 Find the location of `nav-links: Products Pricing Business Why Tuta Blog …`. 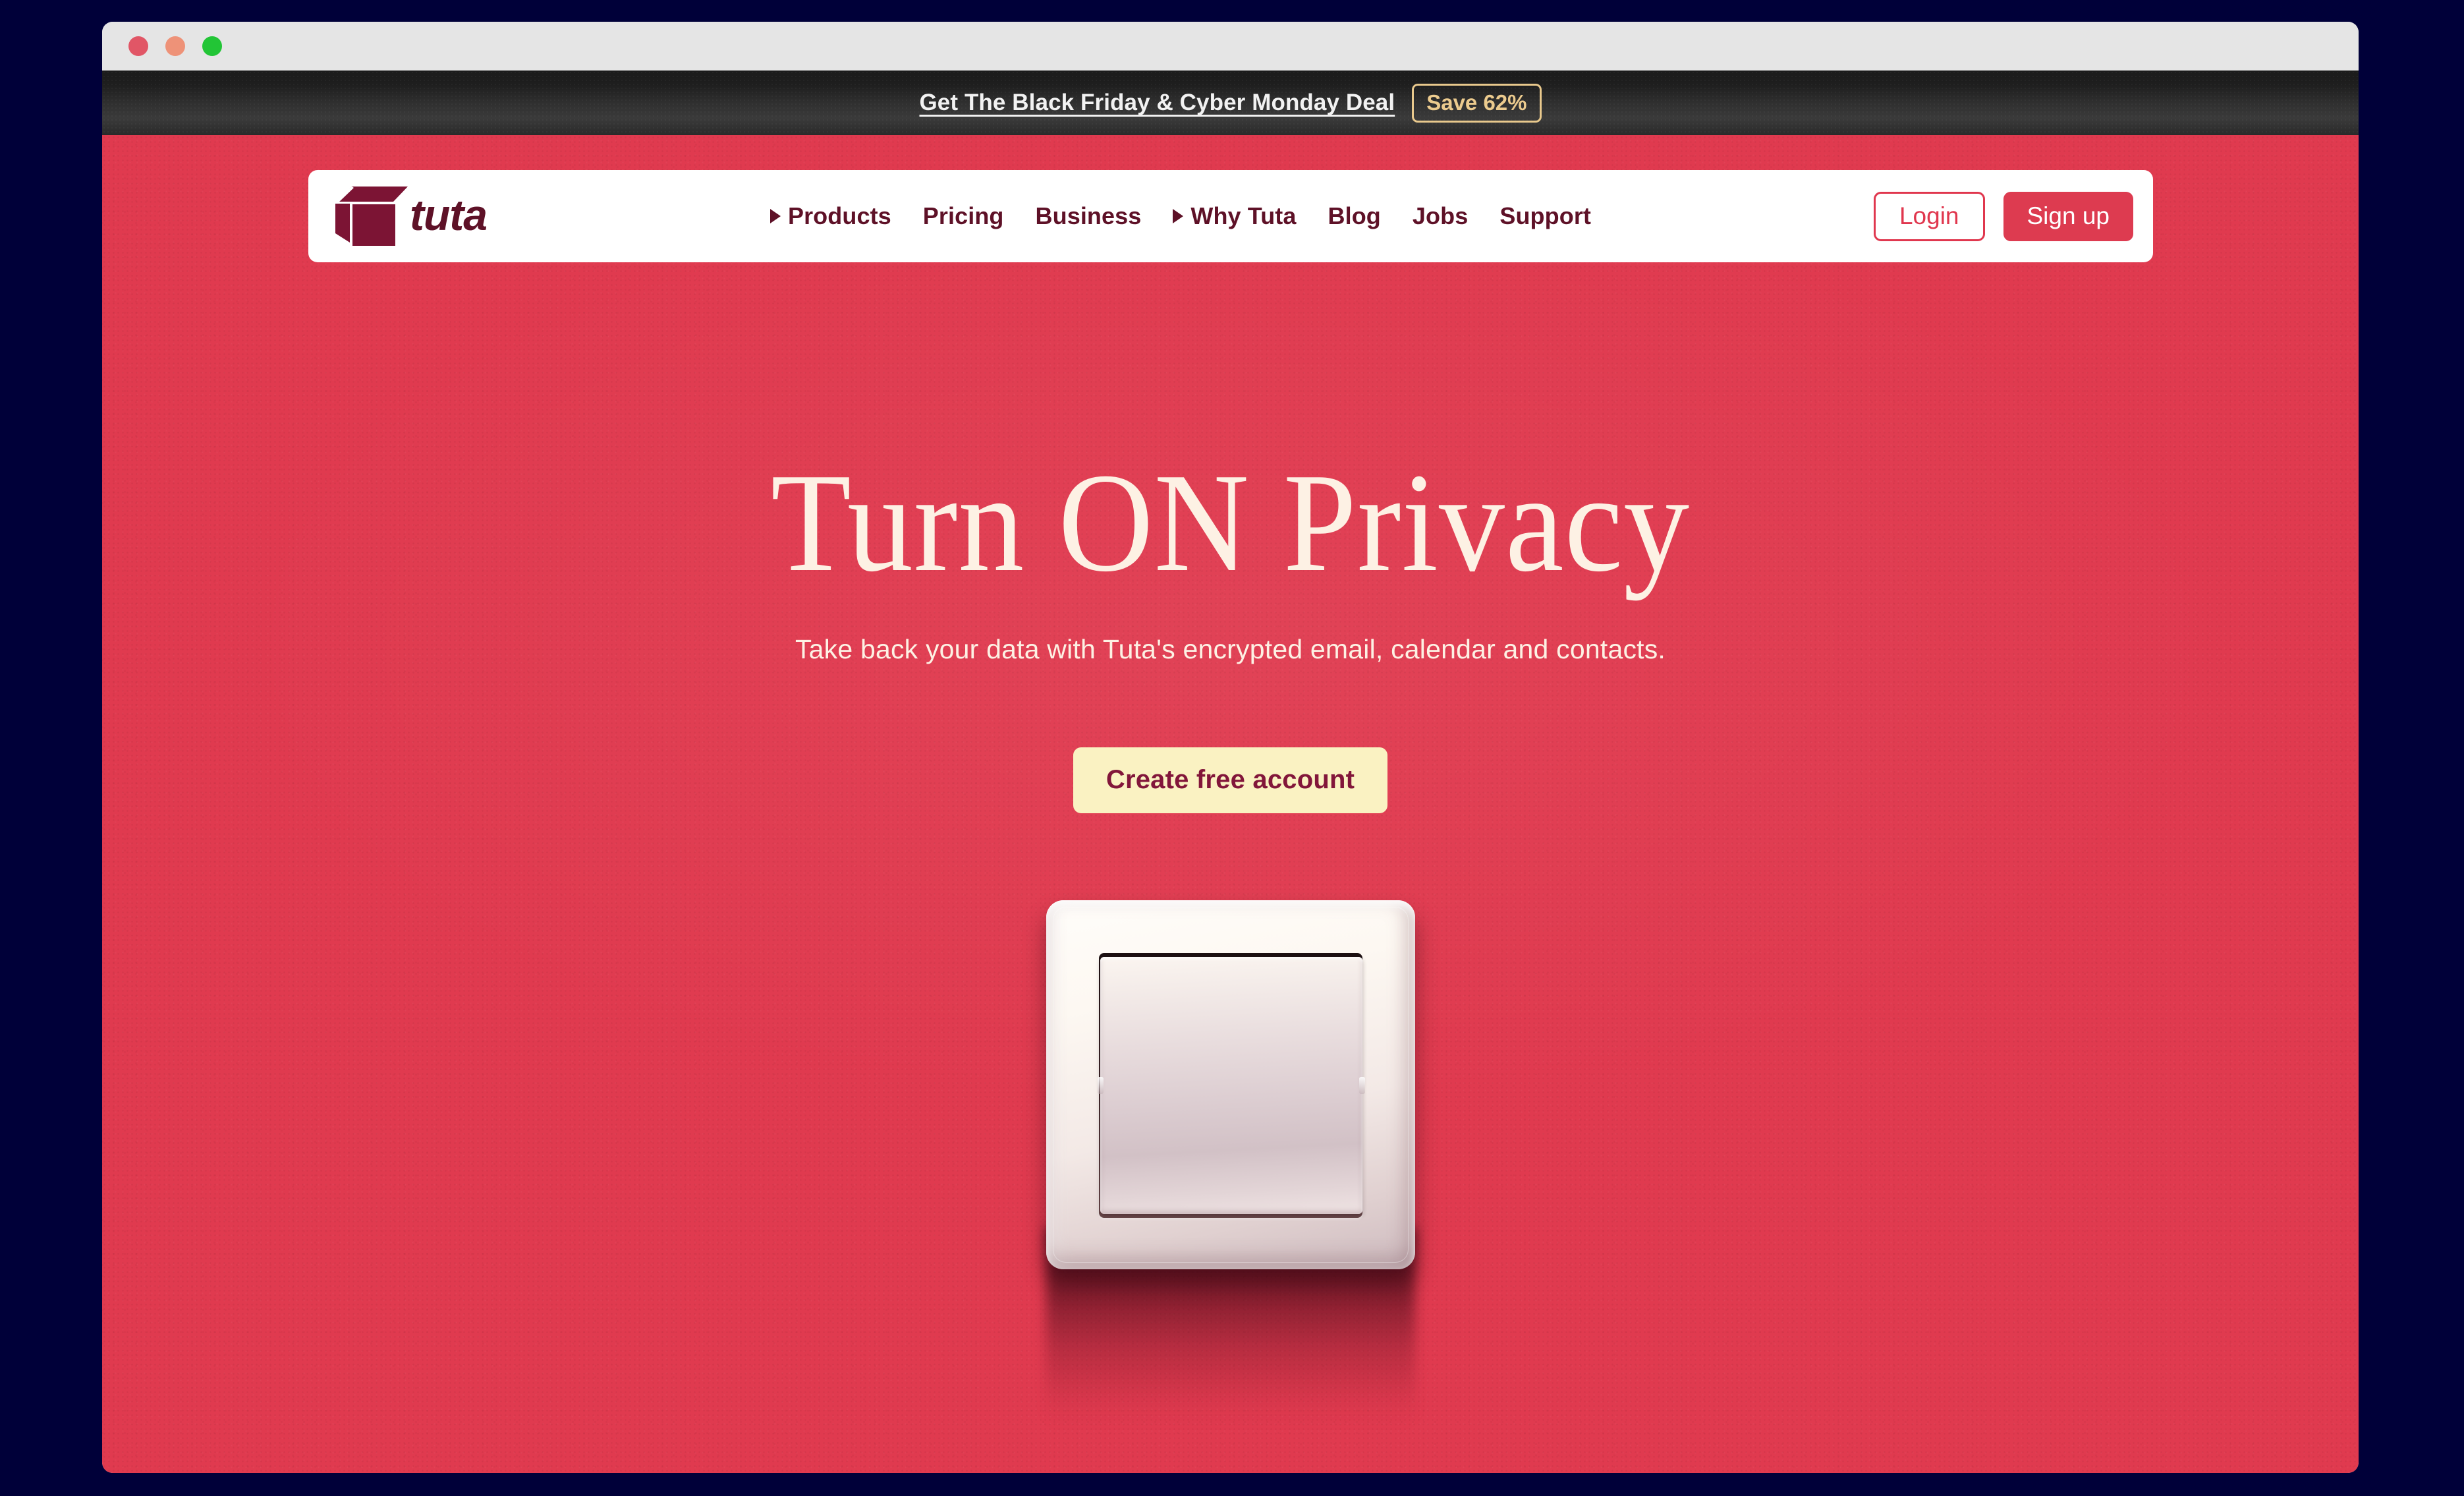

nav-links: Products Pricing Business Why Tuta Blog … is located at coordinates (1181, 216).